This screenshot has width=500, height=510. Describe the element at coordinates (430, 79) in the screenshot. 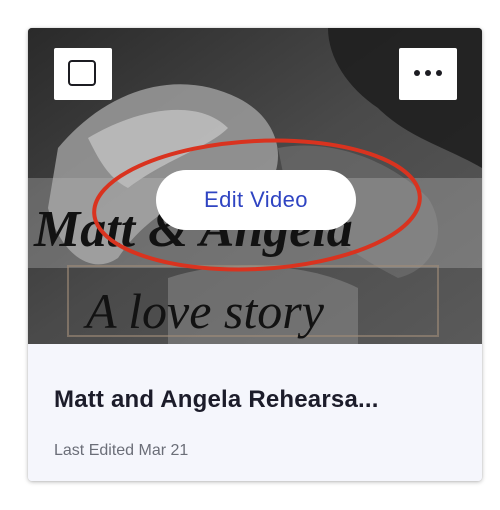

I see `more-options-icon` at that location.